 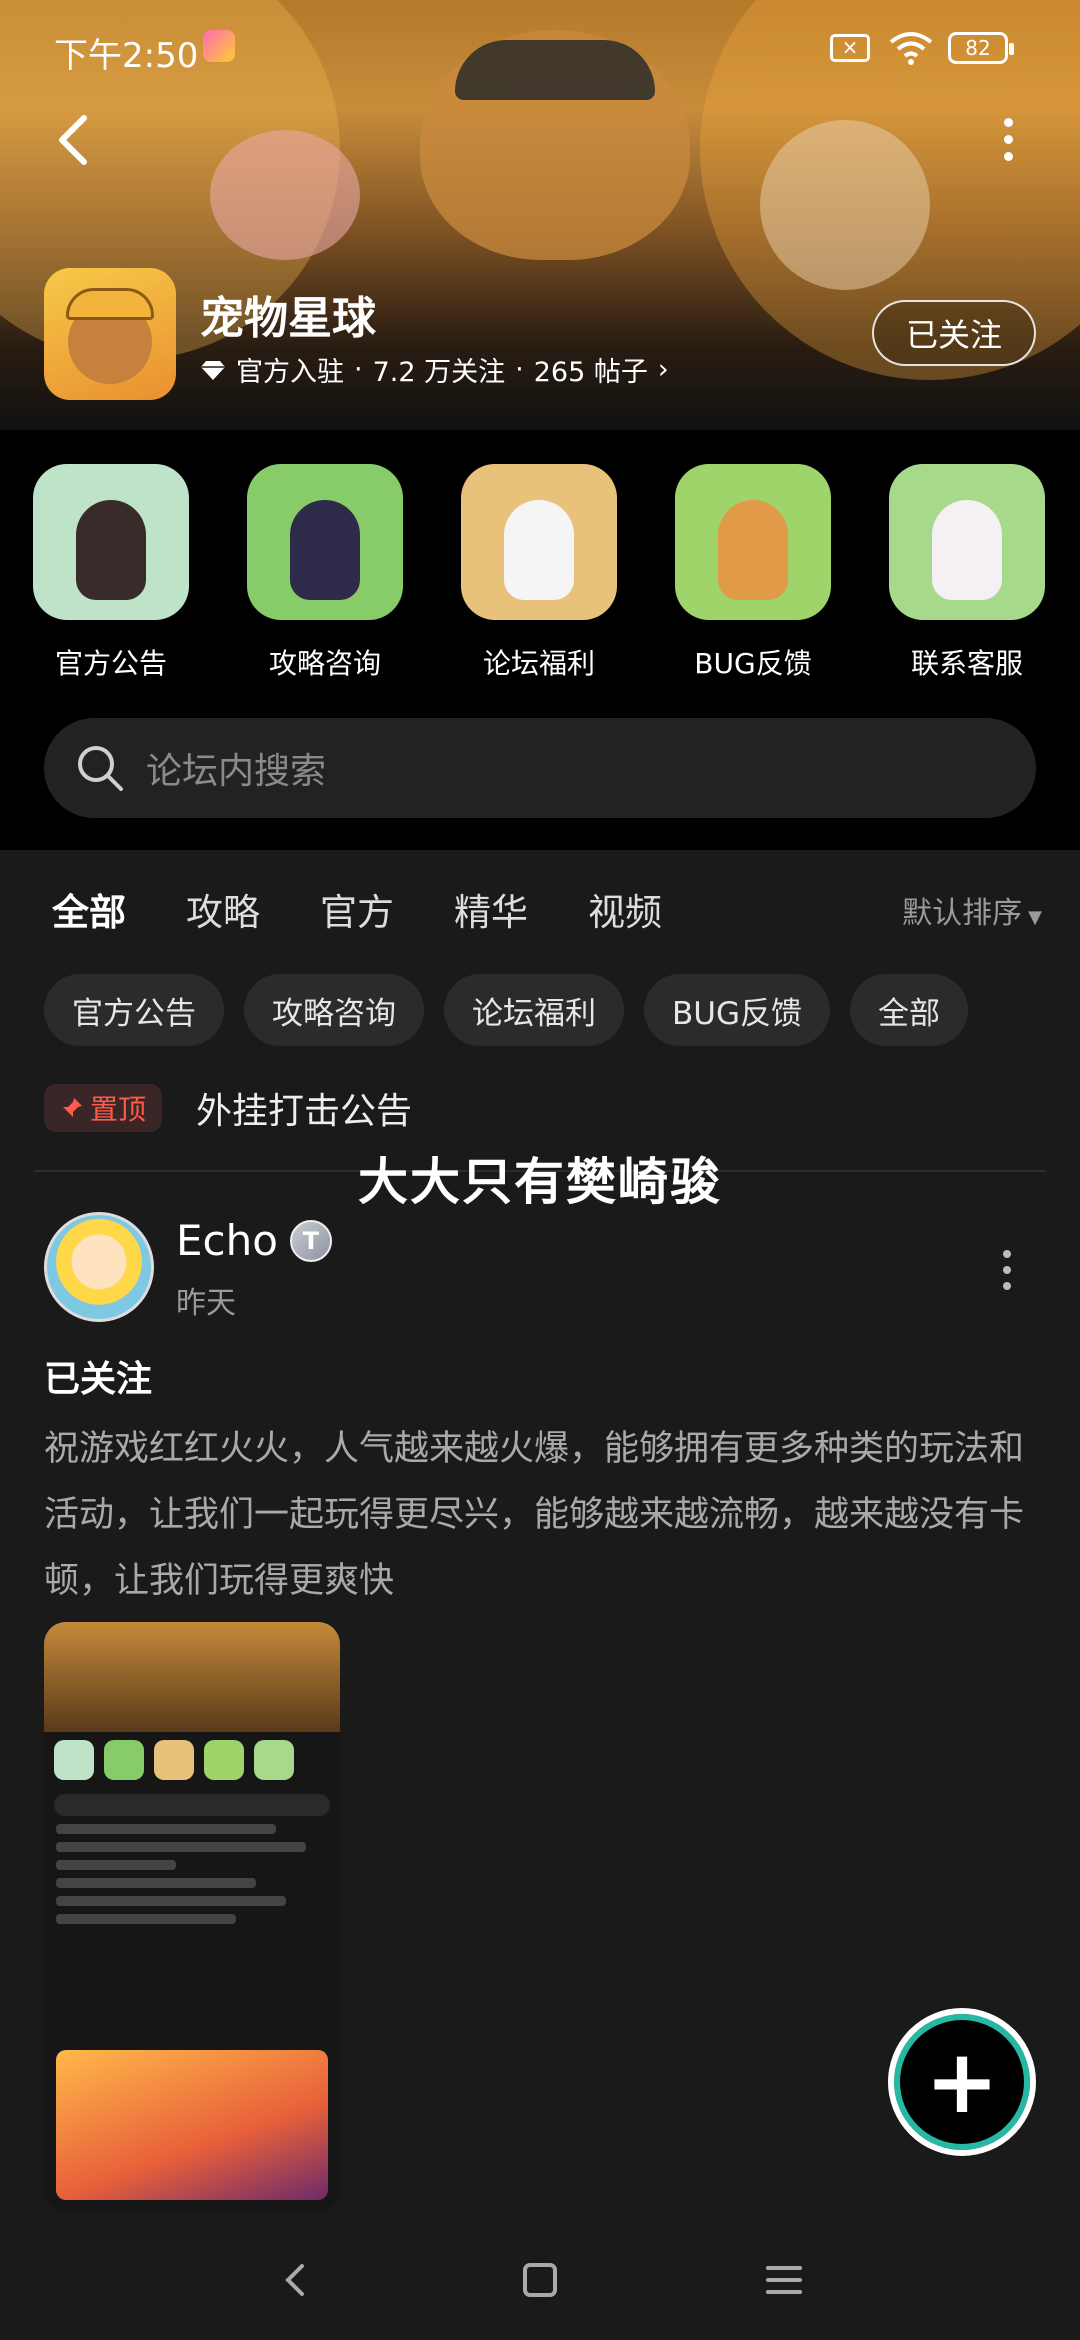 What do you see at coordinates (110, 334) in the screenshot?
I see `game-icon` at bounding box center [110, 334].